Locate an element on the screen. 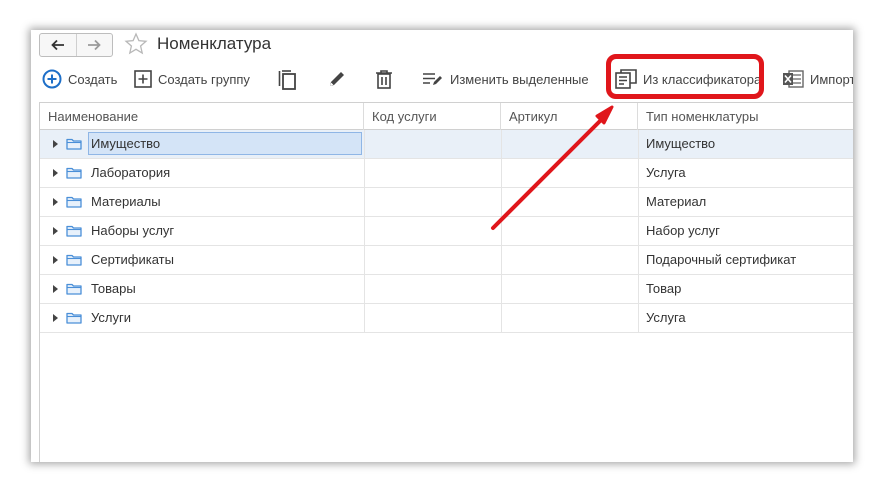 The width and height of the screenshot is (885, 494). pencil-icon is located at coordinates (337, 79).